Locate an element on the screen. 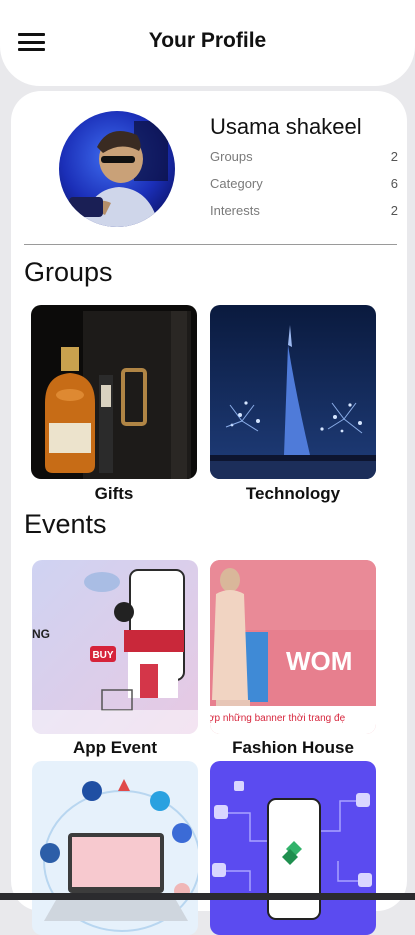  group-tile-gifts is located at coordinates (114, 392).